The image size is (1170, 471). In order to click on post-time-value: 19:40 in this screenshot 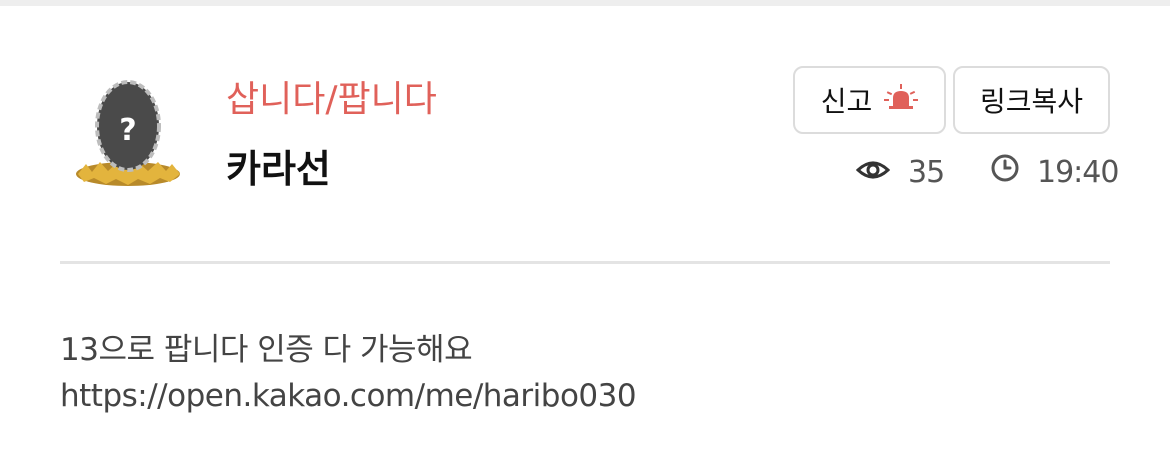, I will do `click(1078, 172)`.